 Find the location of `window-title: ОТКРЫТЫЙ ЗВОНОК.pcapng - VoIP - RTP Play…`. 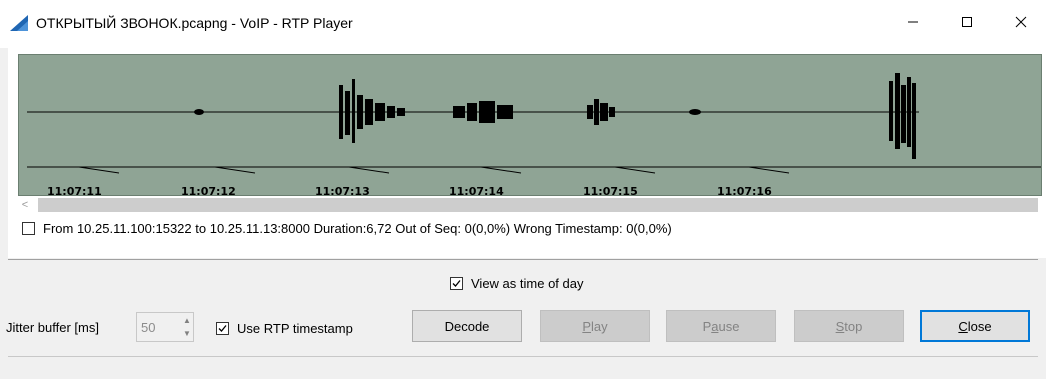

window-title: ОТКРЫТЫЙ ЗВОНОК.pcapng - VoIP - RTP Play… is located at coordinates (194, 23).